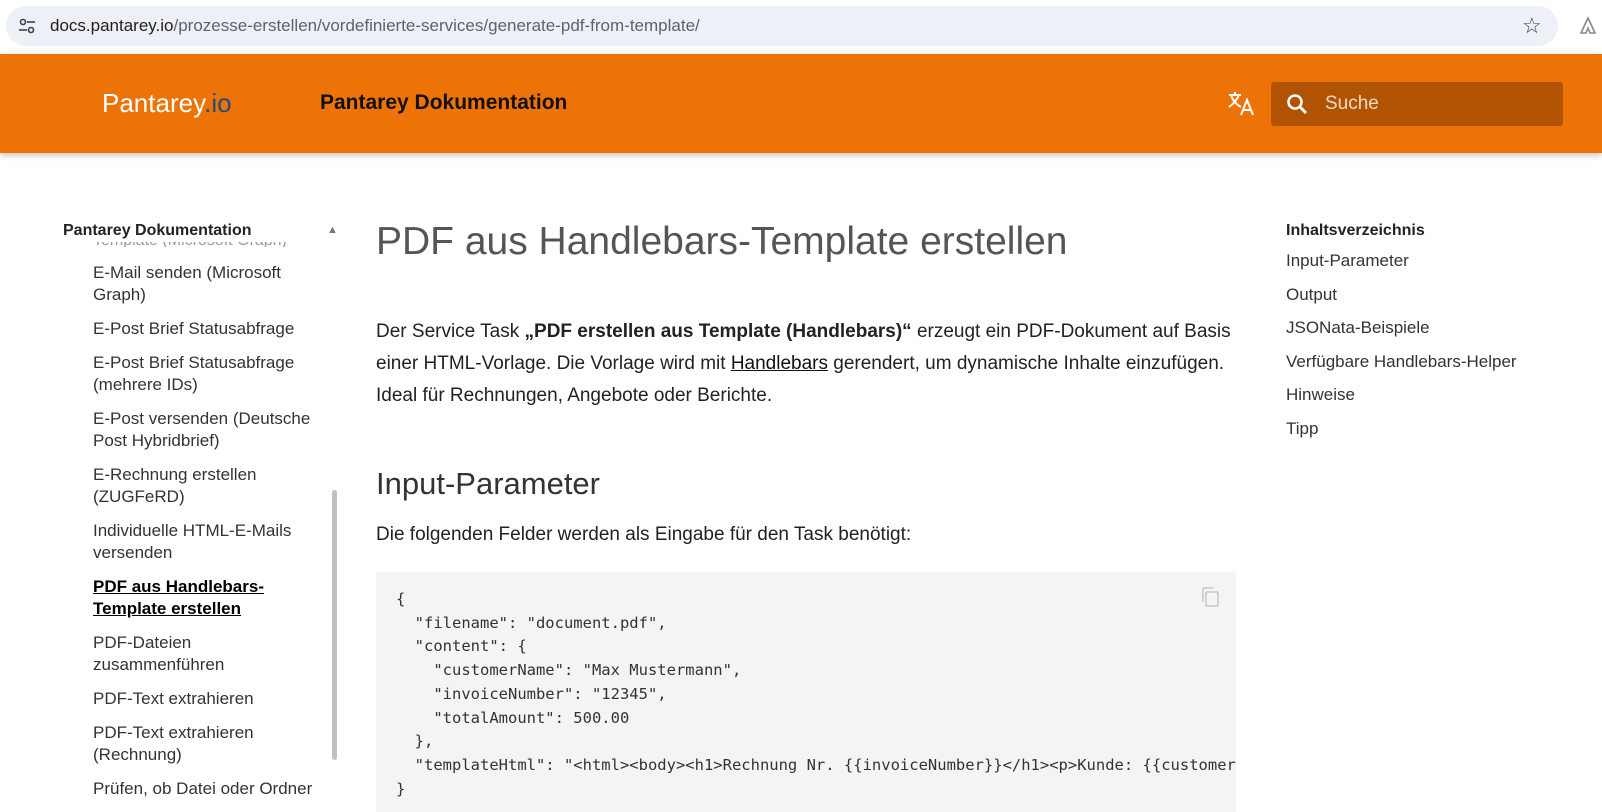 This screenshot has width=1602, height=812. Describe the element at coordinates (488, 483) in the screenshot. I see `section-heading-input: Input-Parameter` at that location.